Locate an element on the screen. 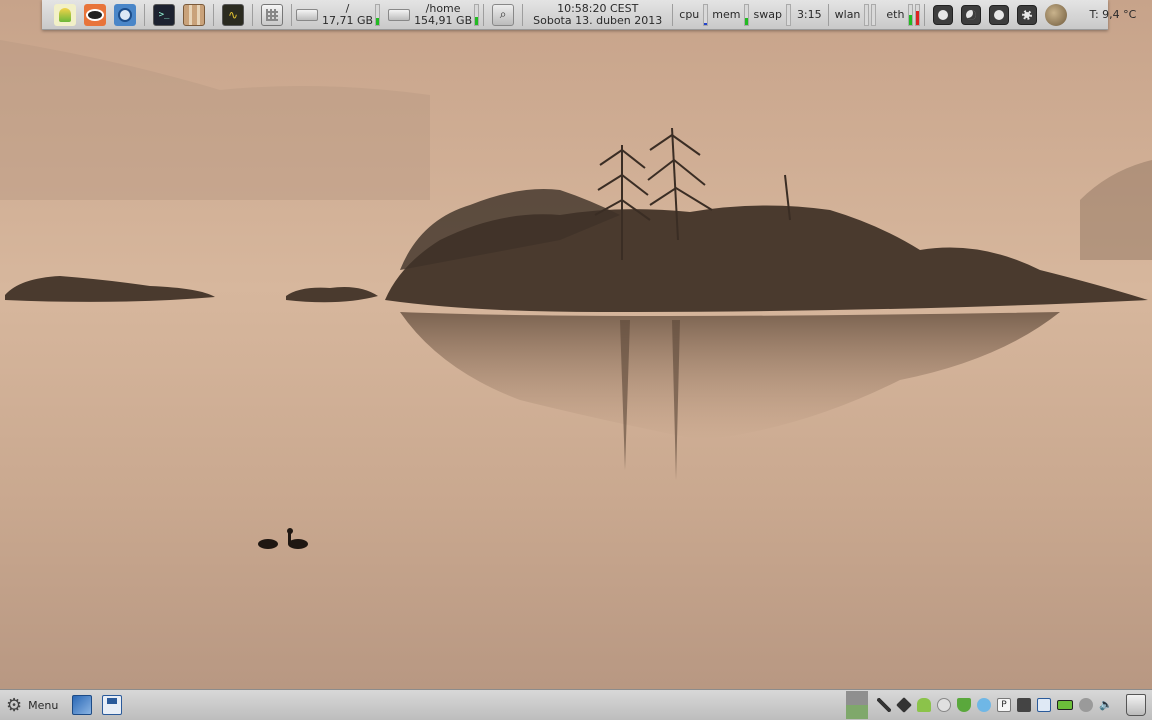 The width and height of the screenshot is (1152, 720). disk-root-size: 17,71 GB is located at coordinates (348, 20).